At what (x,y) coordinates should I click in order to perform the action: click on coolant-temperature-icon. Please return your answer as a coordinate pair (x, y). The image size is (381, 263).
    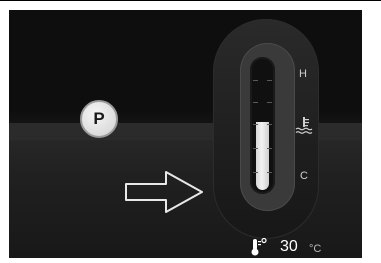
    Looking at the image, I should click on (304, 125).